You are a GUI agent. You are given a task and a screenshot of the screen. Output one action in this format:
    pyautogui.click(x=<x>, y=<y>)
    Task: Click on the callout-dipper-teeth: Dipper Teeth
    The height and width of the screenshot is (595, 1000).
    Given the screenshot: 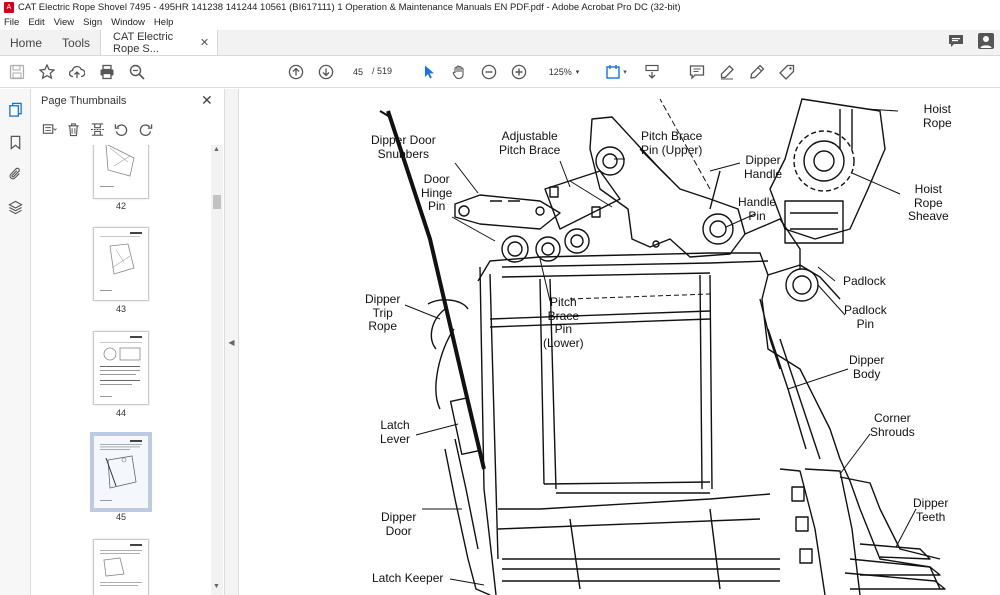 What is the action you would take?
    pyautogui.click(x=931, y=510)
    